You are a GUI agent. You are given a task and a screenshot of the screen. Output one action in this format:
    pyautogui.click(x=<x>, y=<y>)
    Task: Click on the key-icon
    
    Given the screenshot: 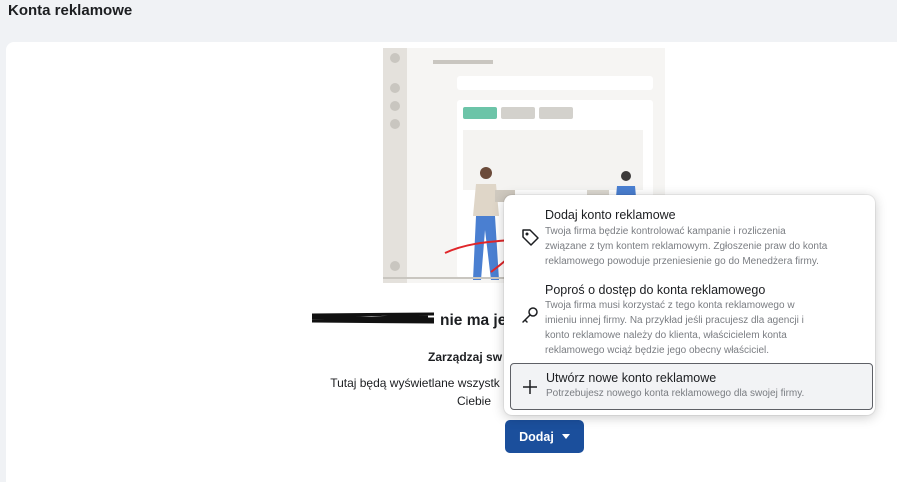 What is the action you would take?
    pyautogui.click(x=530, y=315)
    